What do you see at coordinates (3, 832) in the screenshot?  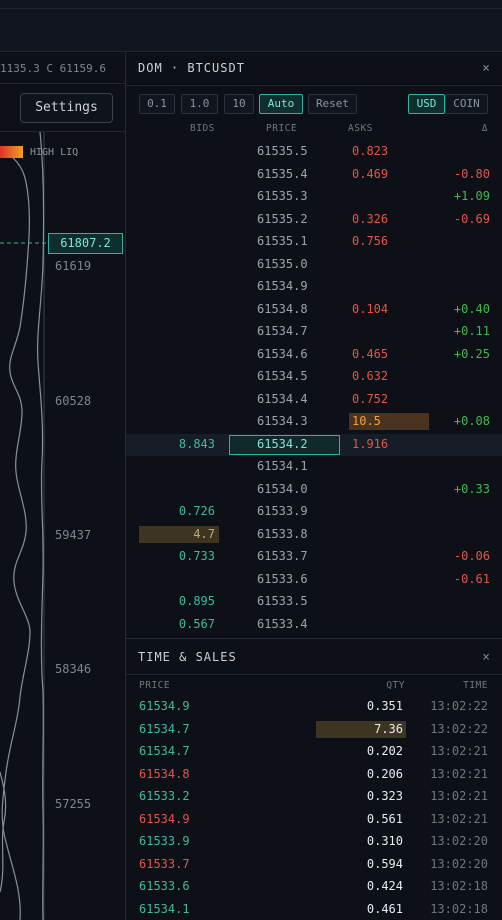 I see `liquidity-curve-left` at bounding box center [3, 832].